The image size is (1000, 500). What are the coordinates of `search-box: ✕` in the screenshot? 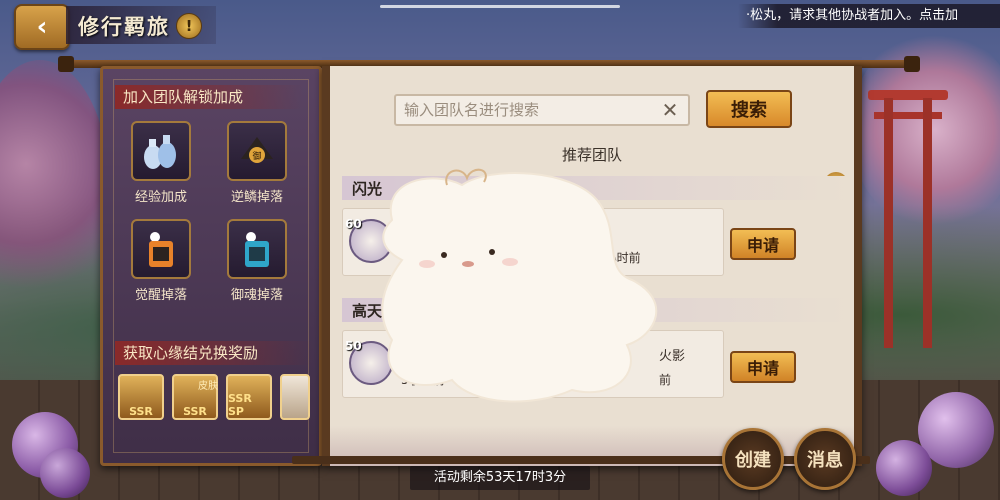 It's located at (542, 110).